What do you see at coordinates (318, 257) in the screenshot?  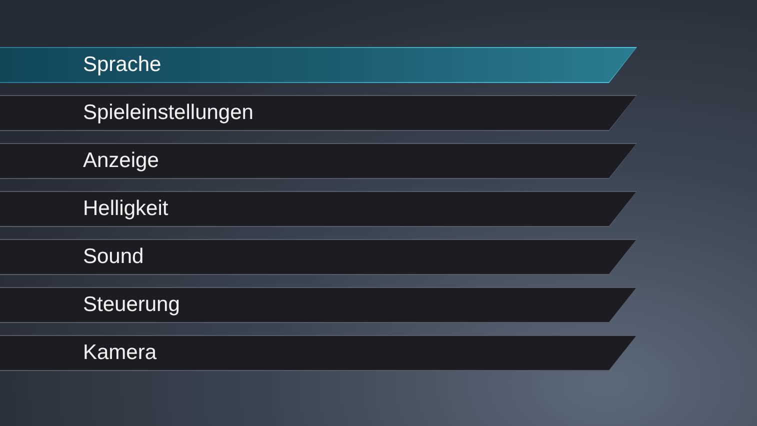 I see `menu-item: Sound` at bounding box center [318, 257].